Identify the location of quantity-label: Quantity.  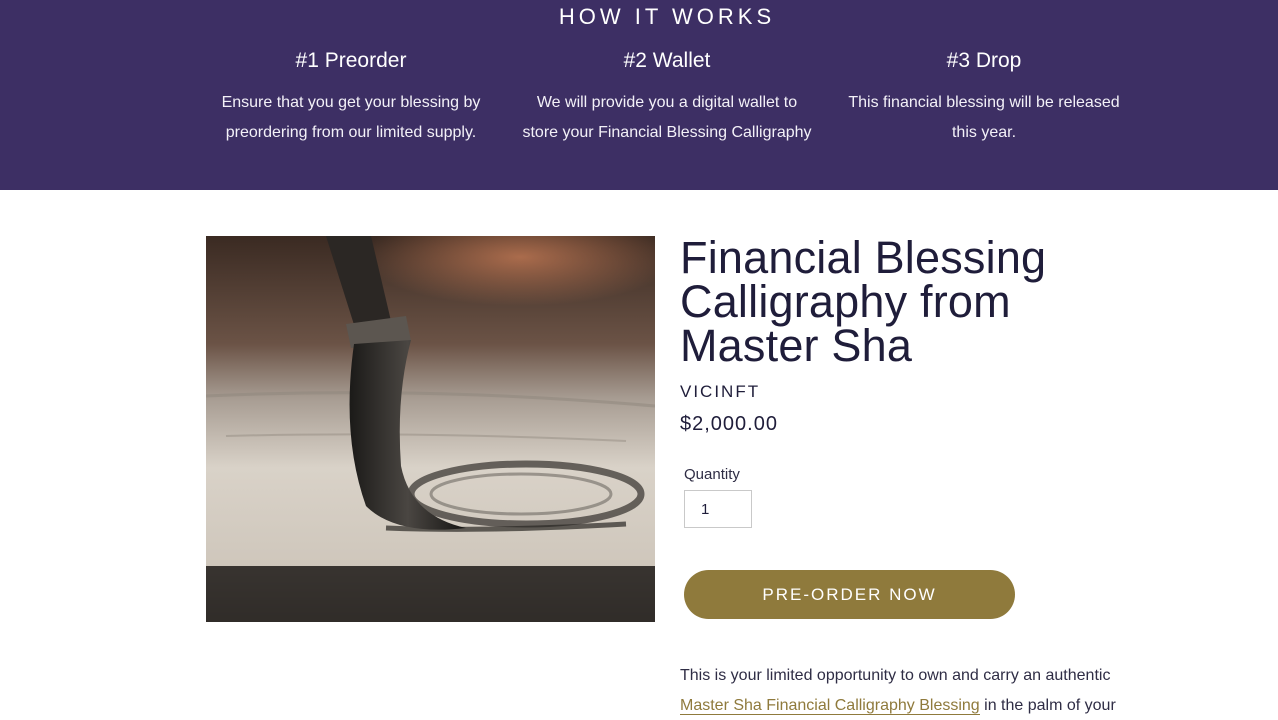
(712, 474).